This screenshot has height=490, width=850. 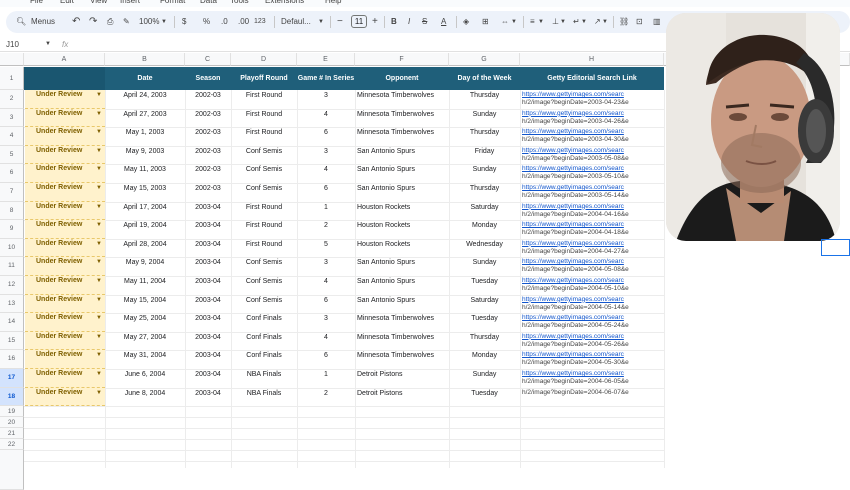 What do you see at coordinates (12, 412) in the screenshot?
I see `row-header: 19` at bounding box center [12, 412].